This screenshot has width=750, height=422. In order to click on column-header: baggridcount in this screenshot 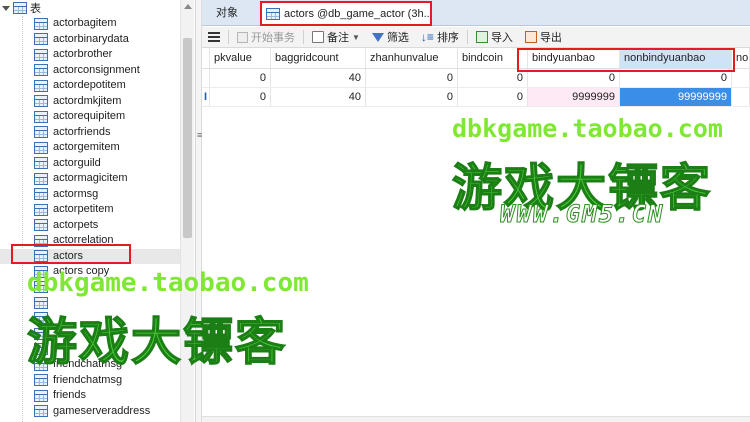, I will do `click(318, 58)`.